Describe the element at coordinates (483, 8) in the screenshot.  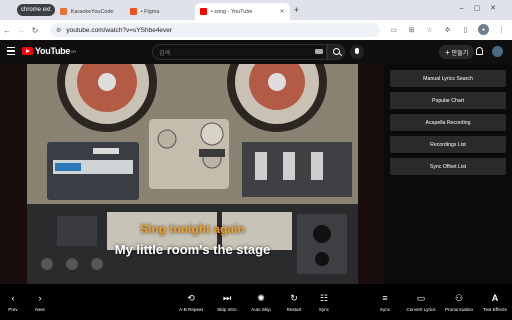
I see `window-controls-icon: –▢✕` at that location.